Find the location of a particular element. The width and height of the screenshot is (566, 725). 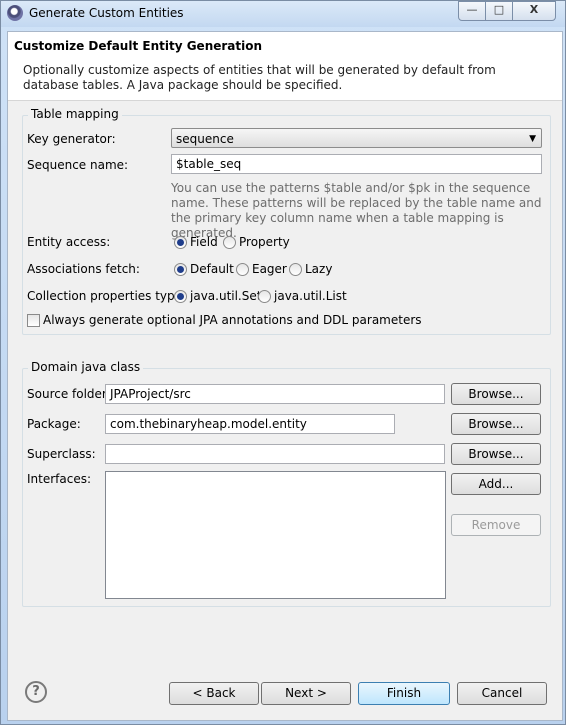

title-bar: Generate Custom Entities — □ X is located at coordinates (283, 14).